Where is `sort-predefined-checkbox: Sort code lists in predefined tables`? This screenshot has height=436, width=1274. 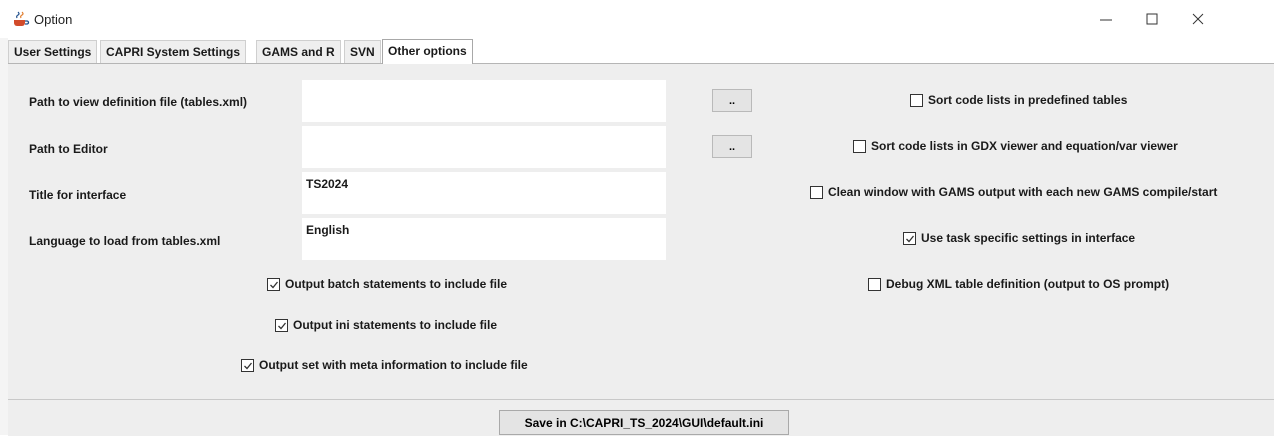
sort-predefined-checkbox: Sort code lists in predefined tables is located at coordinates (1018, 100).